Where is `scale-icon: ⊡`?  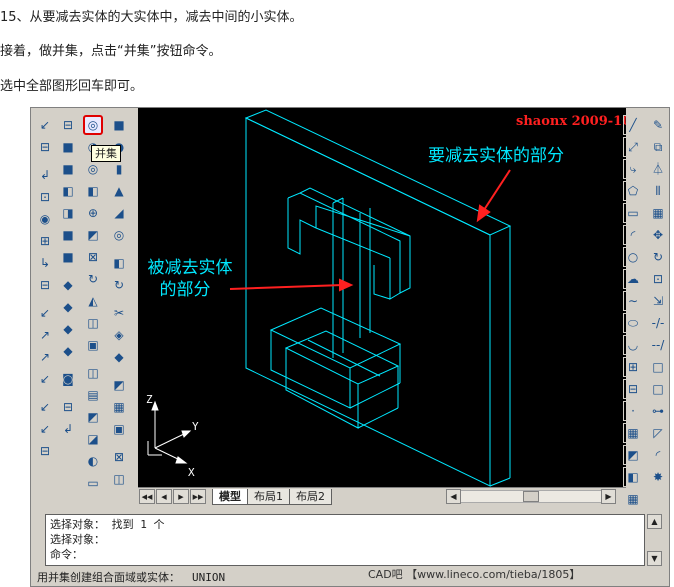
scale-icon: ⊡ is located at coordinates (658, 279).